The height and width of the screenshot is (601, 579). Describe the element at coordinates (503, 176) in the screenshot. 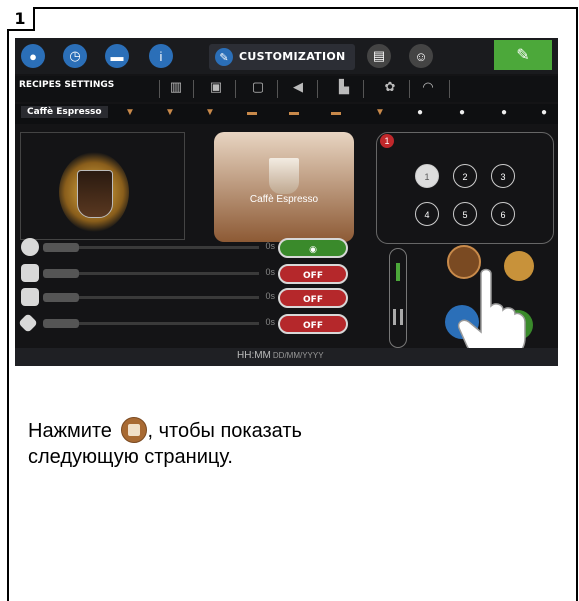

I see `recipe-button-3: 3` at that location.